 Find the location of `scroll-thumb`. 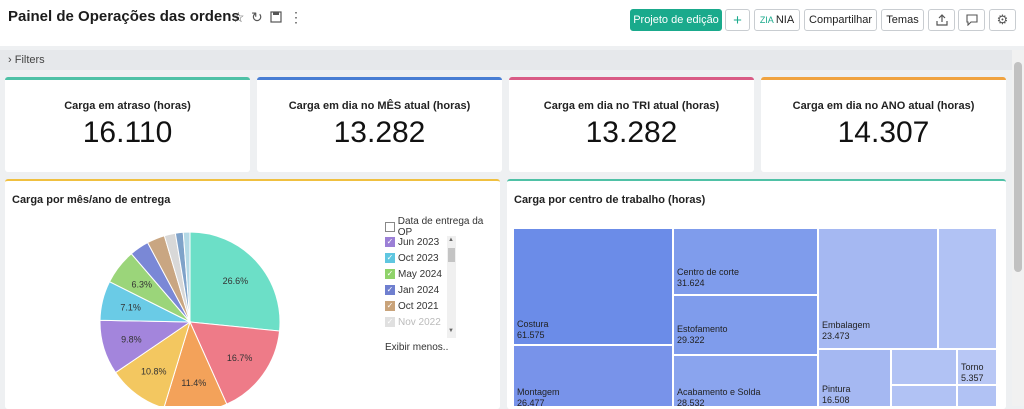

scroll-thumb is located at coordinates (1018, 167).